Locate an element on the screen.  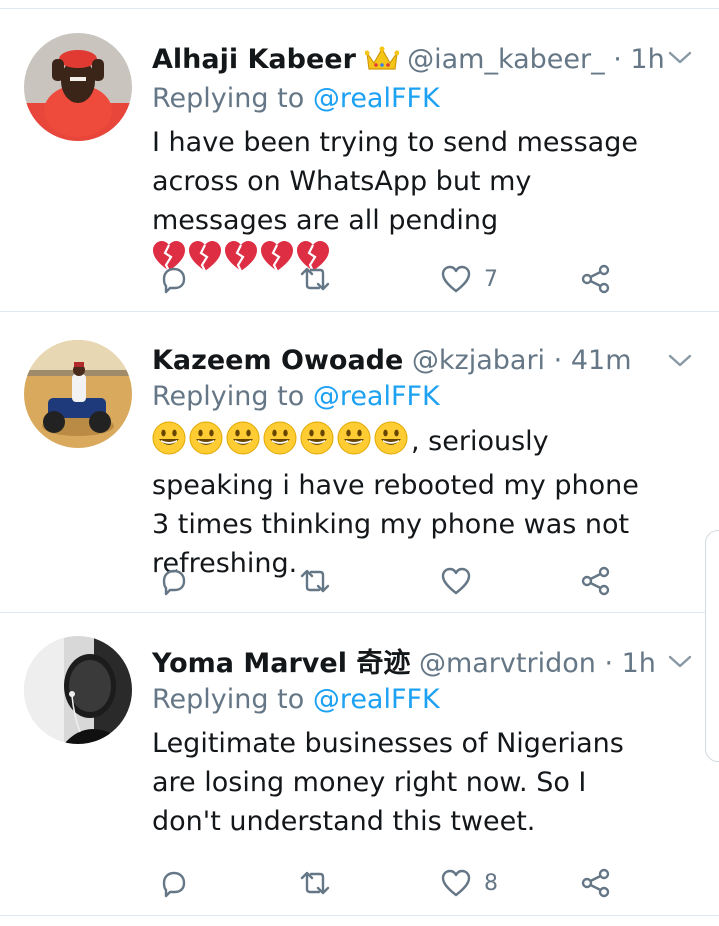
like-button: 8 is located at coordinates (469, 883).